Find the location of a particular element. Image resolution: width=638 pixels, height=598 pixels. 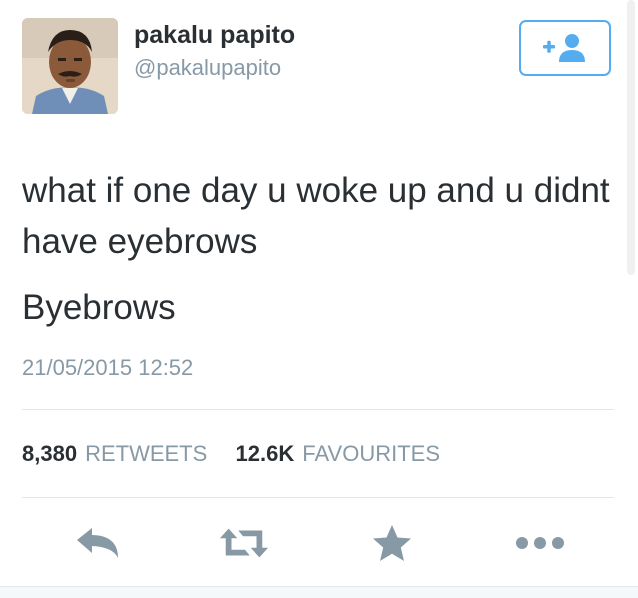

retweet-button is located at coordinates (244, 543).